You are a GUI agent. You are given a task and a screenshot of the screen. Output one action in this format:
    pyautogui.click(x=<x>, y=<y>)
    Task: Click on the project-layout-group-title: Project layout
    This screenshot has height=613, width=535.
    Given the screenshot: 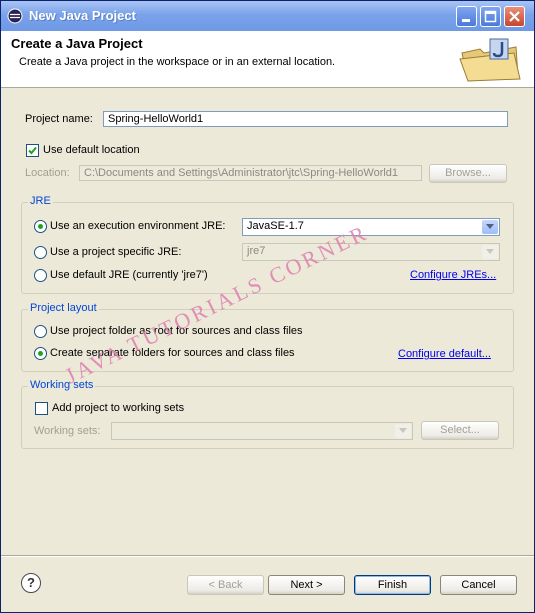 What is the action you would take?
    pyautogui.click(x=63, y=308)
    